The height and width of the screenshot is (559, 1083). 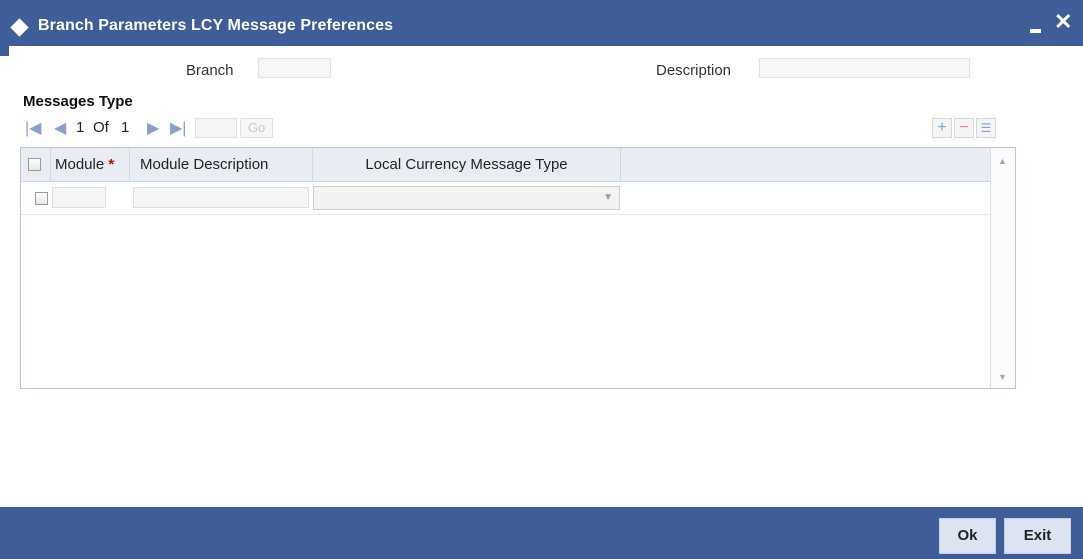 I want to click on lcy-message-type-select: ▼, so click(x=466, y=198).